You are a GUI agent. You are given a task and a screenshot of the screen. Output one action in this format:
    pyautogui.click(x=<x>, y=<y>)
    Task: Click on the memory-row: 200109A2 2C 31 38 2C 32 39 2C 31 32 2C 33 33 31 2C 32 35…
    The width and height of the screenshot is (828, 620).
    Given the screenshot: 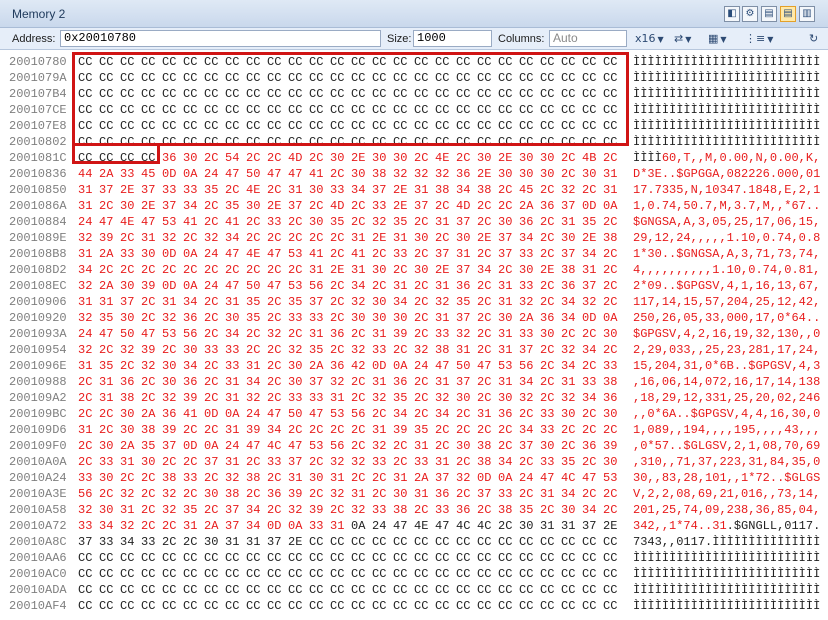 What is the action you would take?
    pyautogui.click(x=414, y=398)
    